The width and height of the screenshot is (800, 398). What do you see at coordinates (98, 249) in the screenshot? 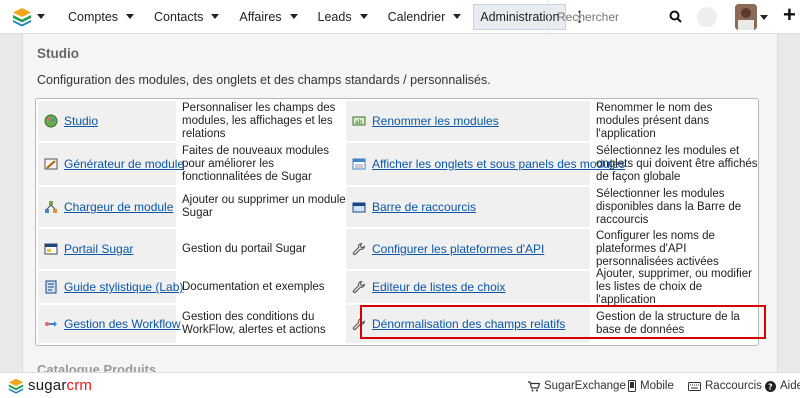
I see `sugar-portal-link: Portail Sugar` at bounding box center [98, 249].